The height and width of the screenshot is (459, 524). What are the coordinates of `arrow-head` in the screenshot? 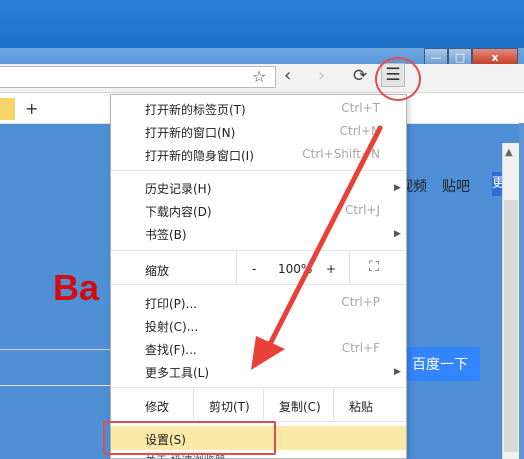 It's located at (268, 353).